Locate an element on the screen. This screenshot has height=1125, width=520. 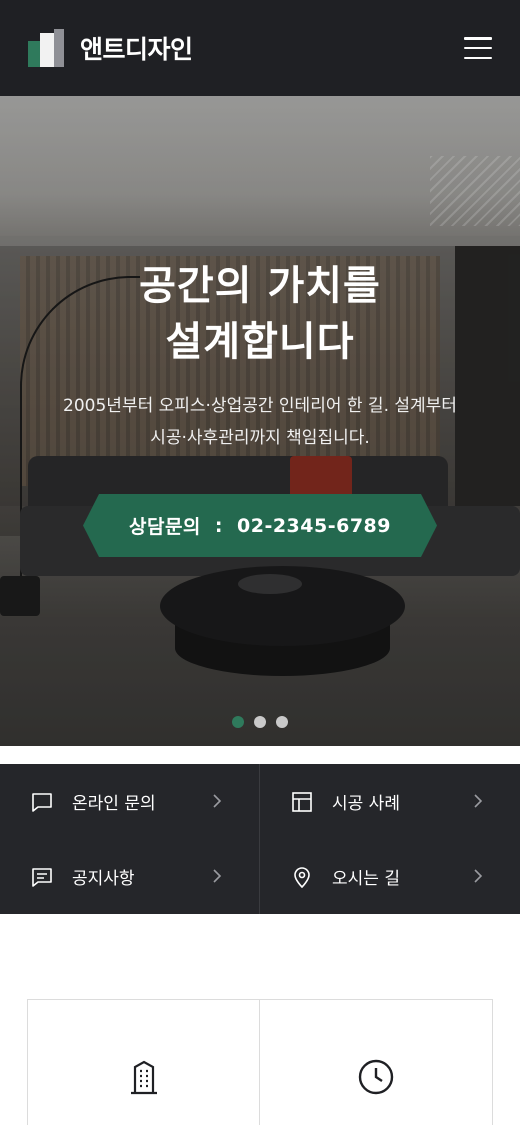
quick-menu-notice: 공지사항 is located at coordinates (130, 876).